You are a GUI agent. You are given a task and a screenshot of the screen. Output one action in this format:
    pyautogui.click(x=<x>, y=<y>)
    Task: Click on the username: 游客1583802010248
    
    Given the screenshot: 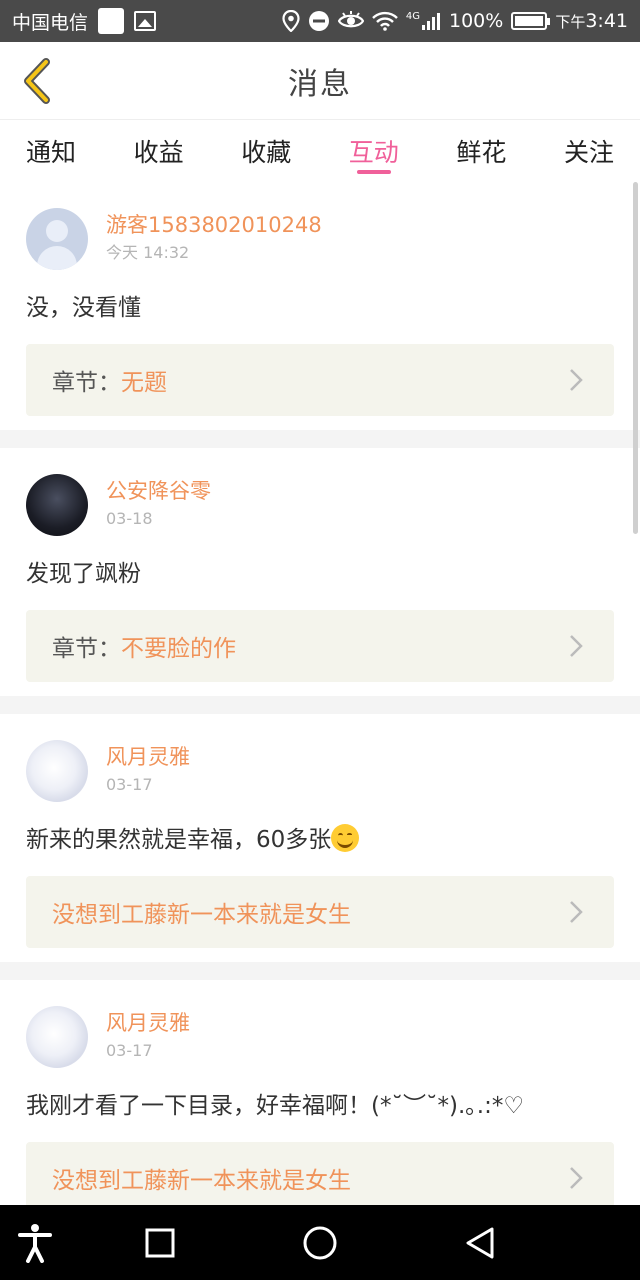 What is the action you would take?
    pyautogui.click(x=214, y=225)
    